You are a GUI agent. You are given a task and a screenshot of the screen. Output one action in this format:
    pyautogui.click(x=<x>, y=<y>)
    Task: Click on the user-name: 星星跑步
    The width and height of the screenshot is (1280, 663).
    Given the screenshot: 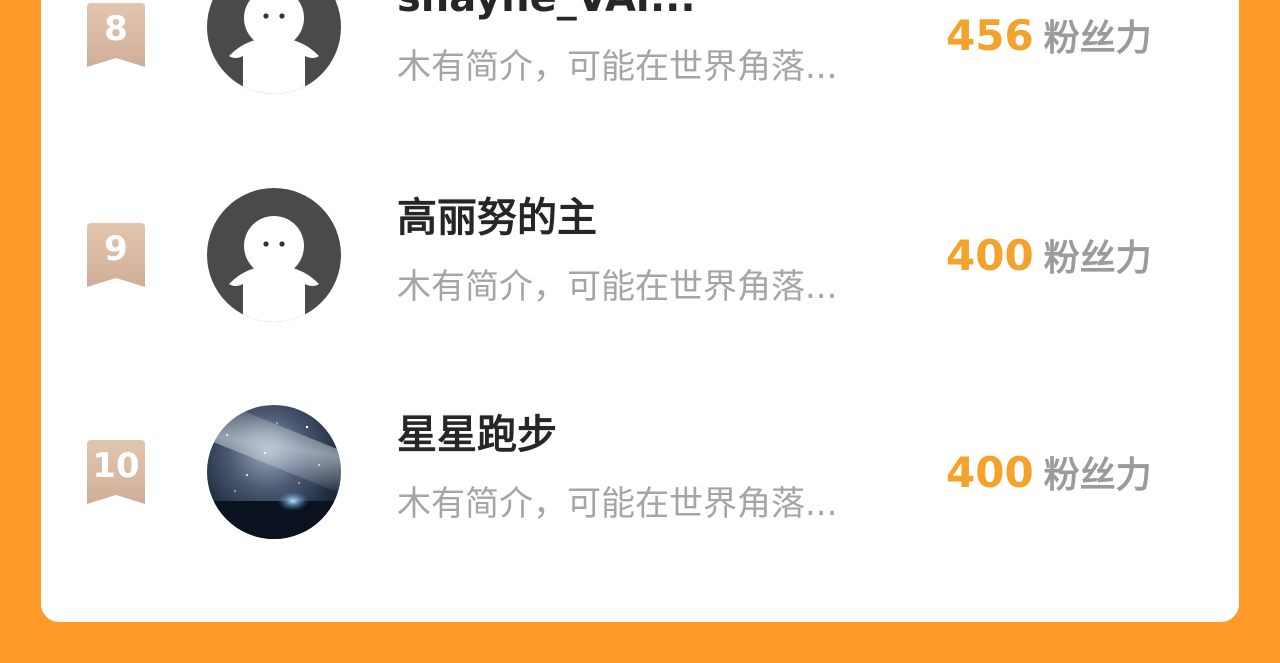 What is the action you would take?
    pyautogui.click(x=477, y=435)
    